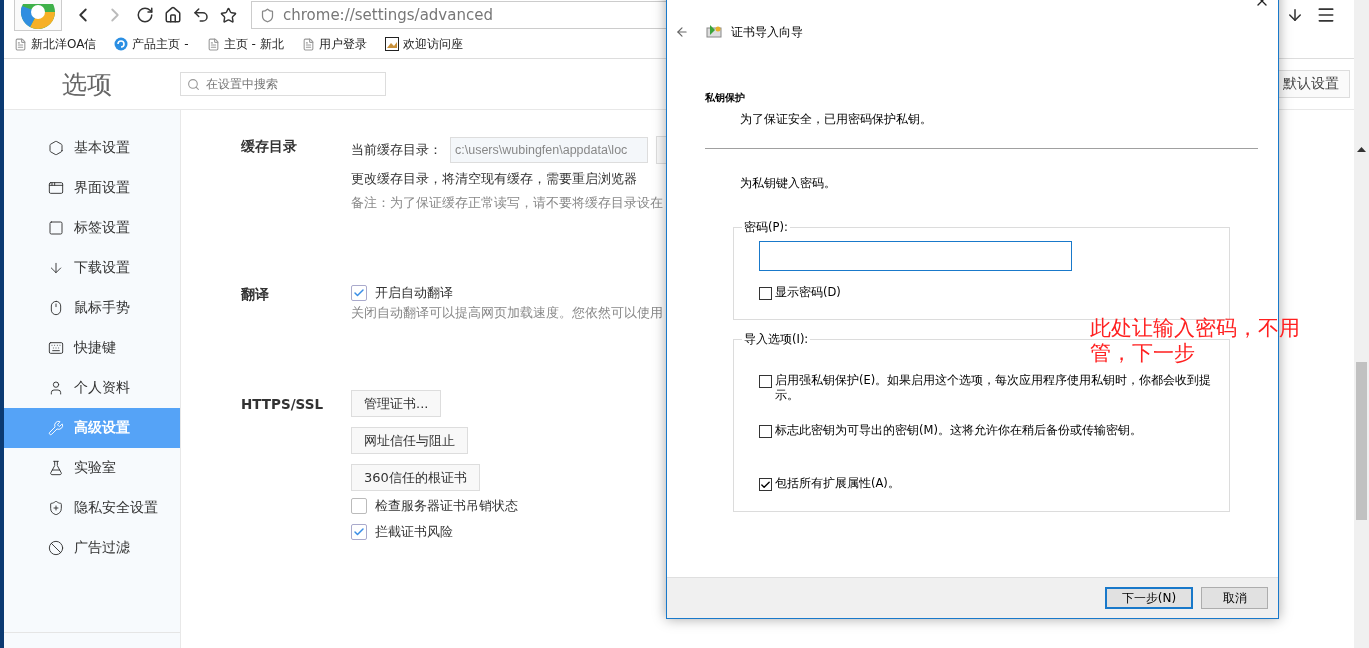  What do you see at coordinates (92, 548) in the screenshot?
I see `sidebar-item: 广告过滤` at bounding box center [92, 548].